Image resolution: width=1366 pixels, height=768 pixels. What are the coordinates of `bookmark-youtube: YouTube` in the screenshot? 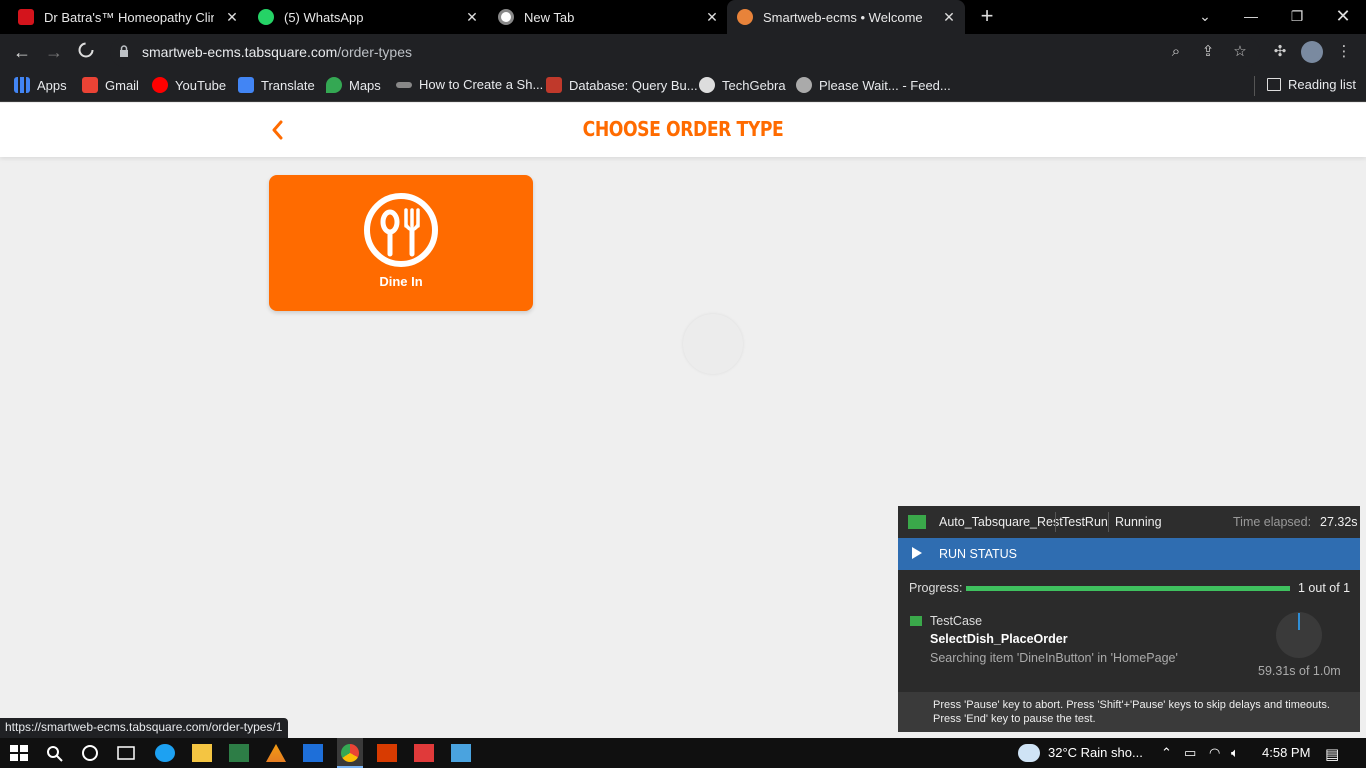 It's located at (189, 85).